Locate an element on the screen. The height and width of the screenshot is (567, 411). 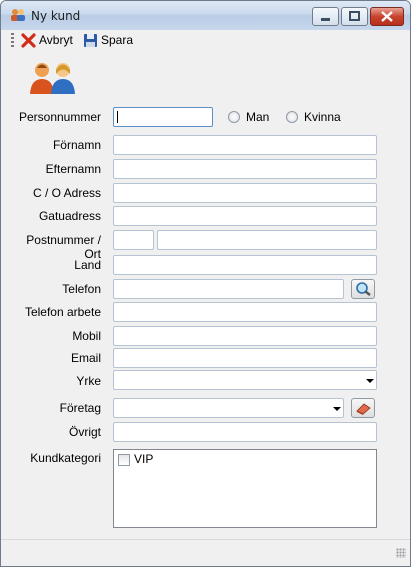
resize-grip-icon is located at coordinates (401, 553).